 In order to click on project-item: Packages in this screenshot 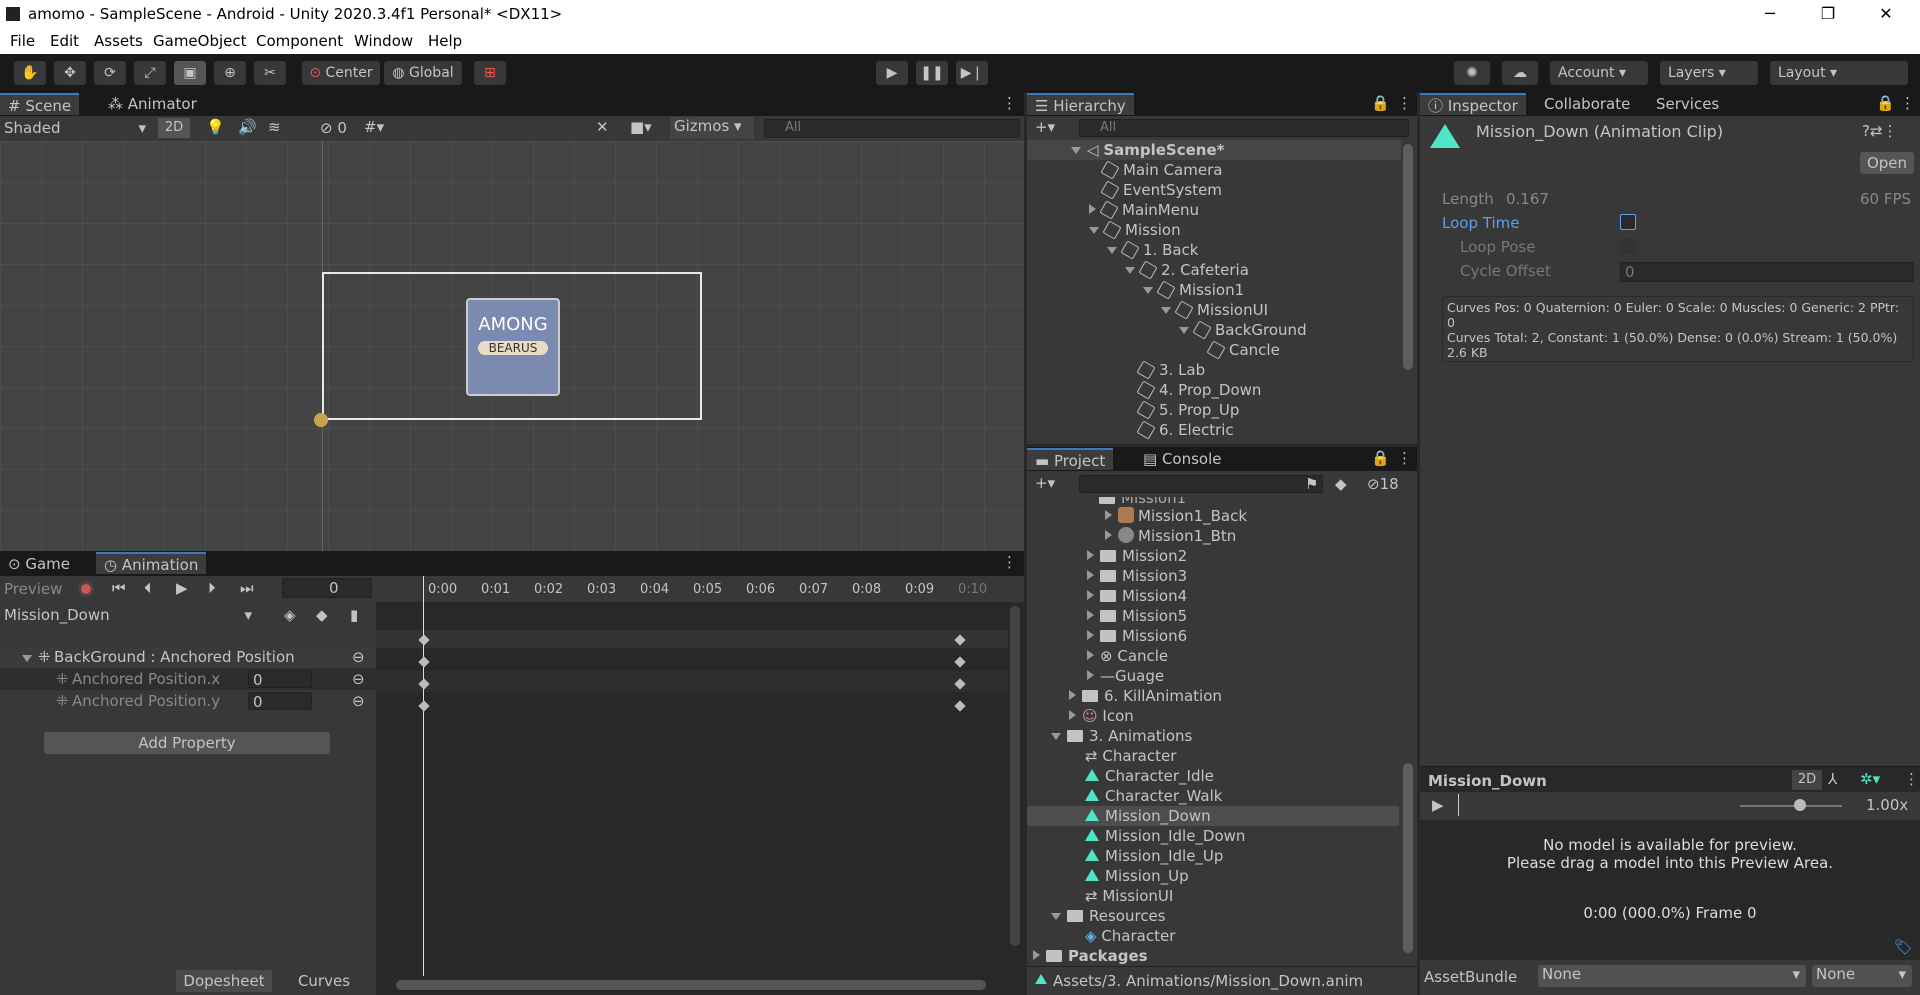, I will do `click(1090, 956)`.